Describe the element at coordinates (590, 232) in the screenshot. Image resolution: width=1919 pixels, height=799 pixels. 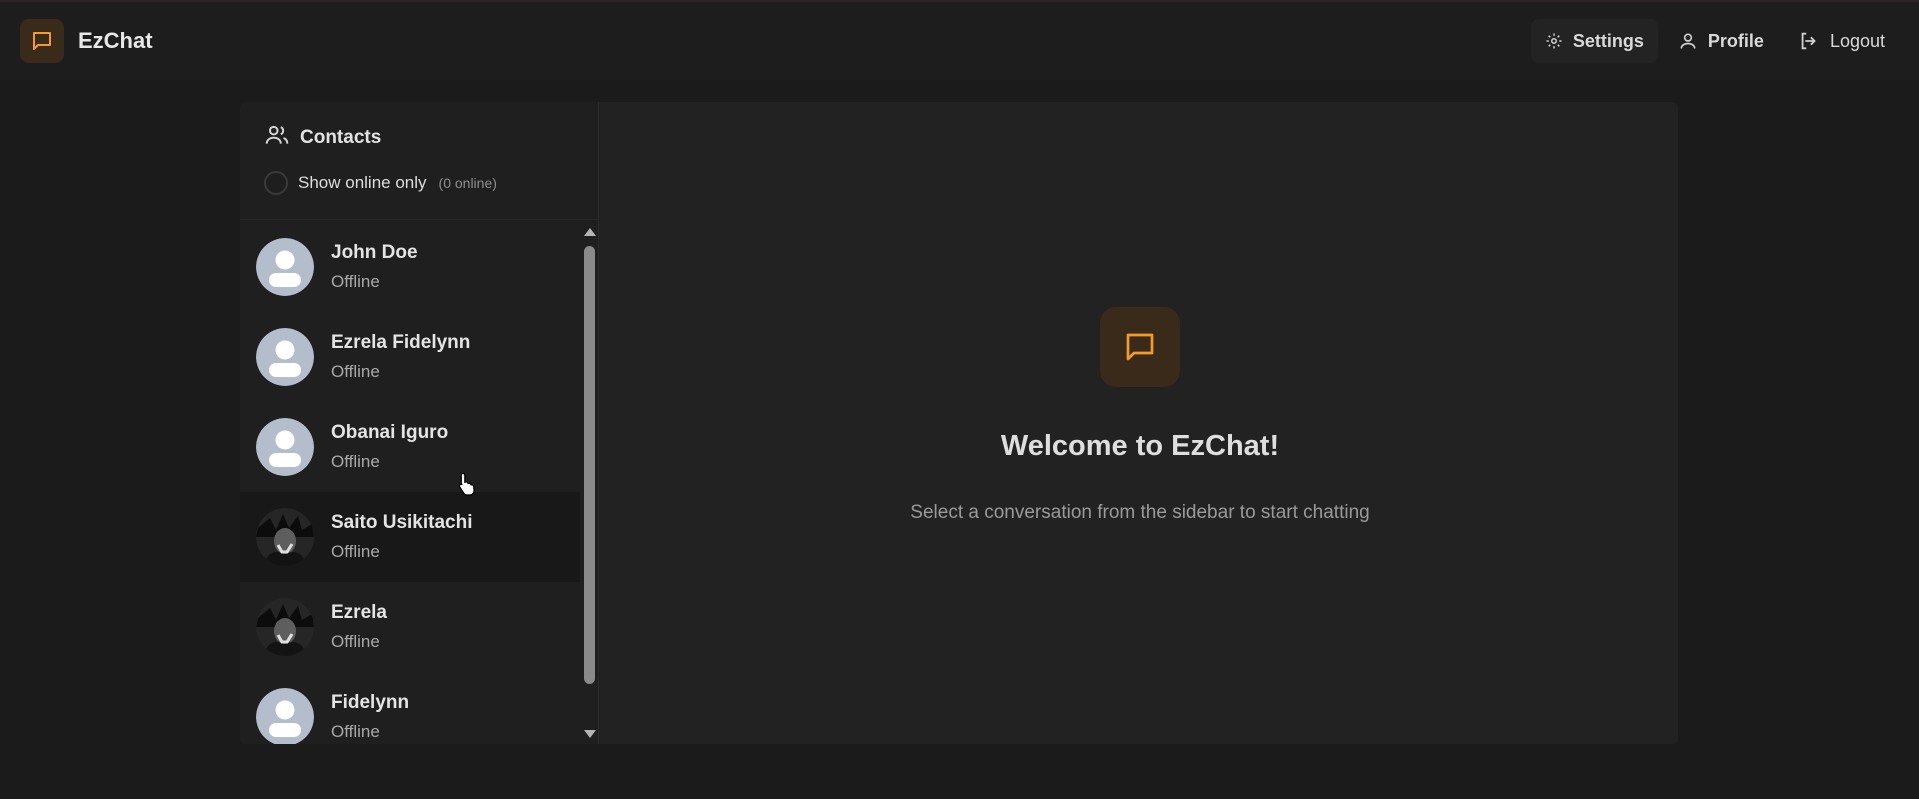
I see `scroll-up-arrow-icon` at that location.